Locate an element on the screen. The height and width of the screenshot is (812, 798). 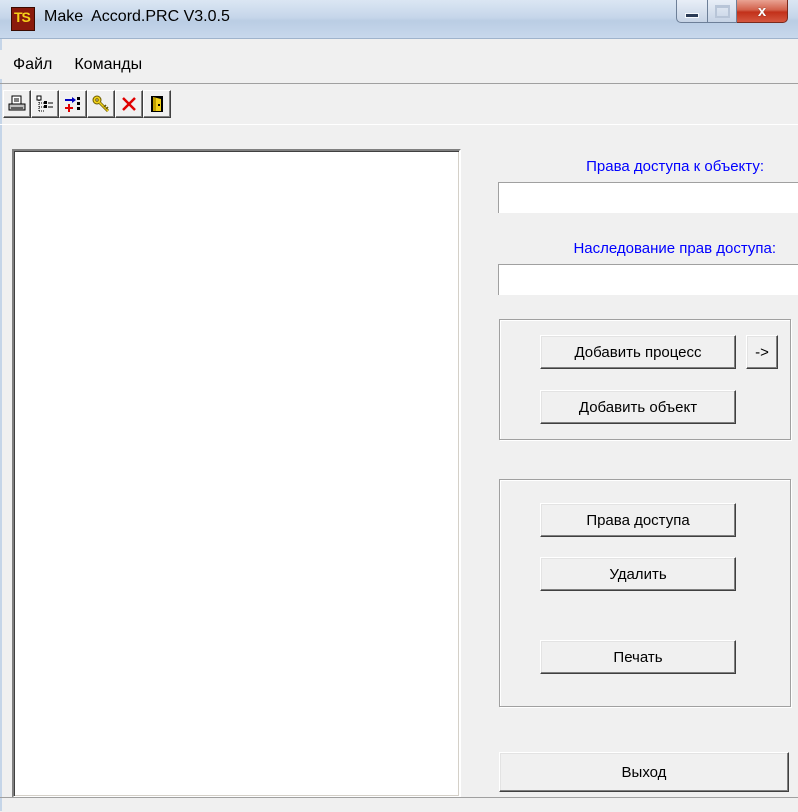
tree-icon is located at coordinates (44, 103).